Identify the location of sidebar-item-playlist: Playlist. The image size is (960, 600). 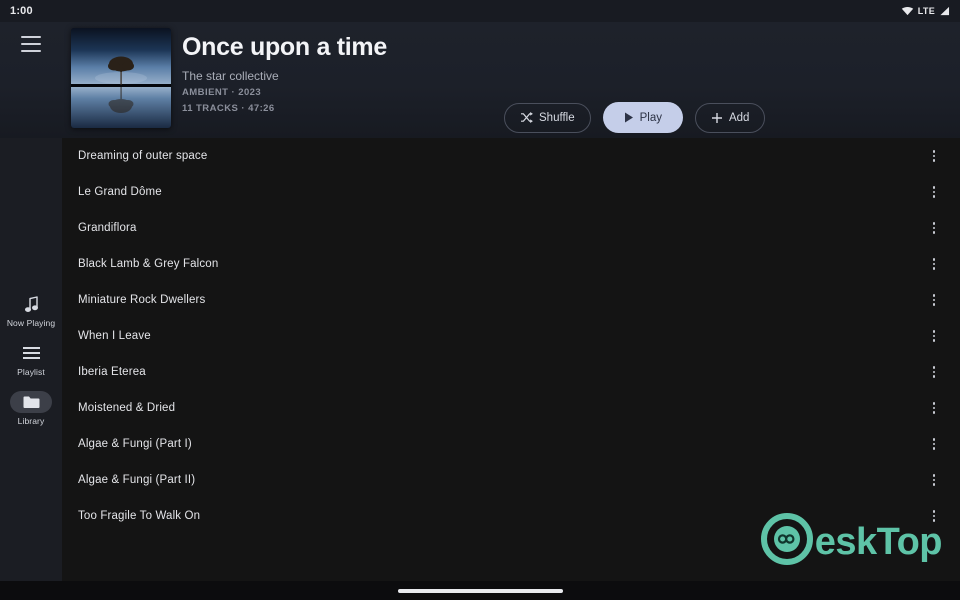
(31, 359).